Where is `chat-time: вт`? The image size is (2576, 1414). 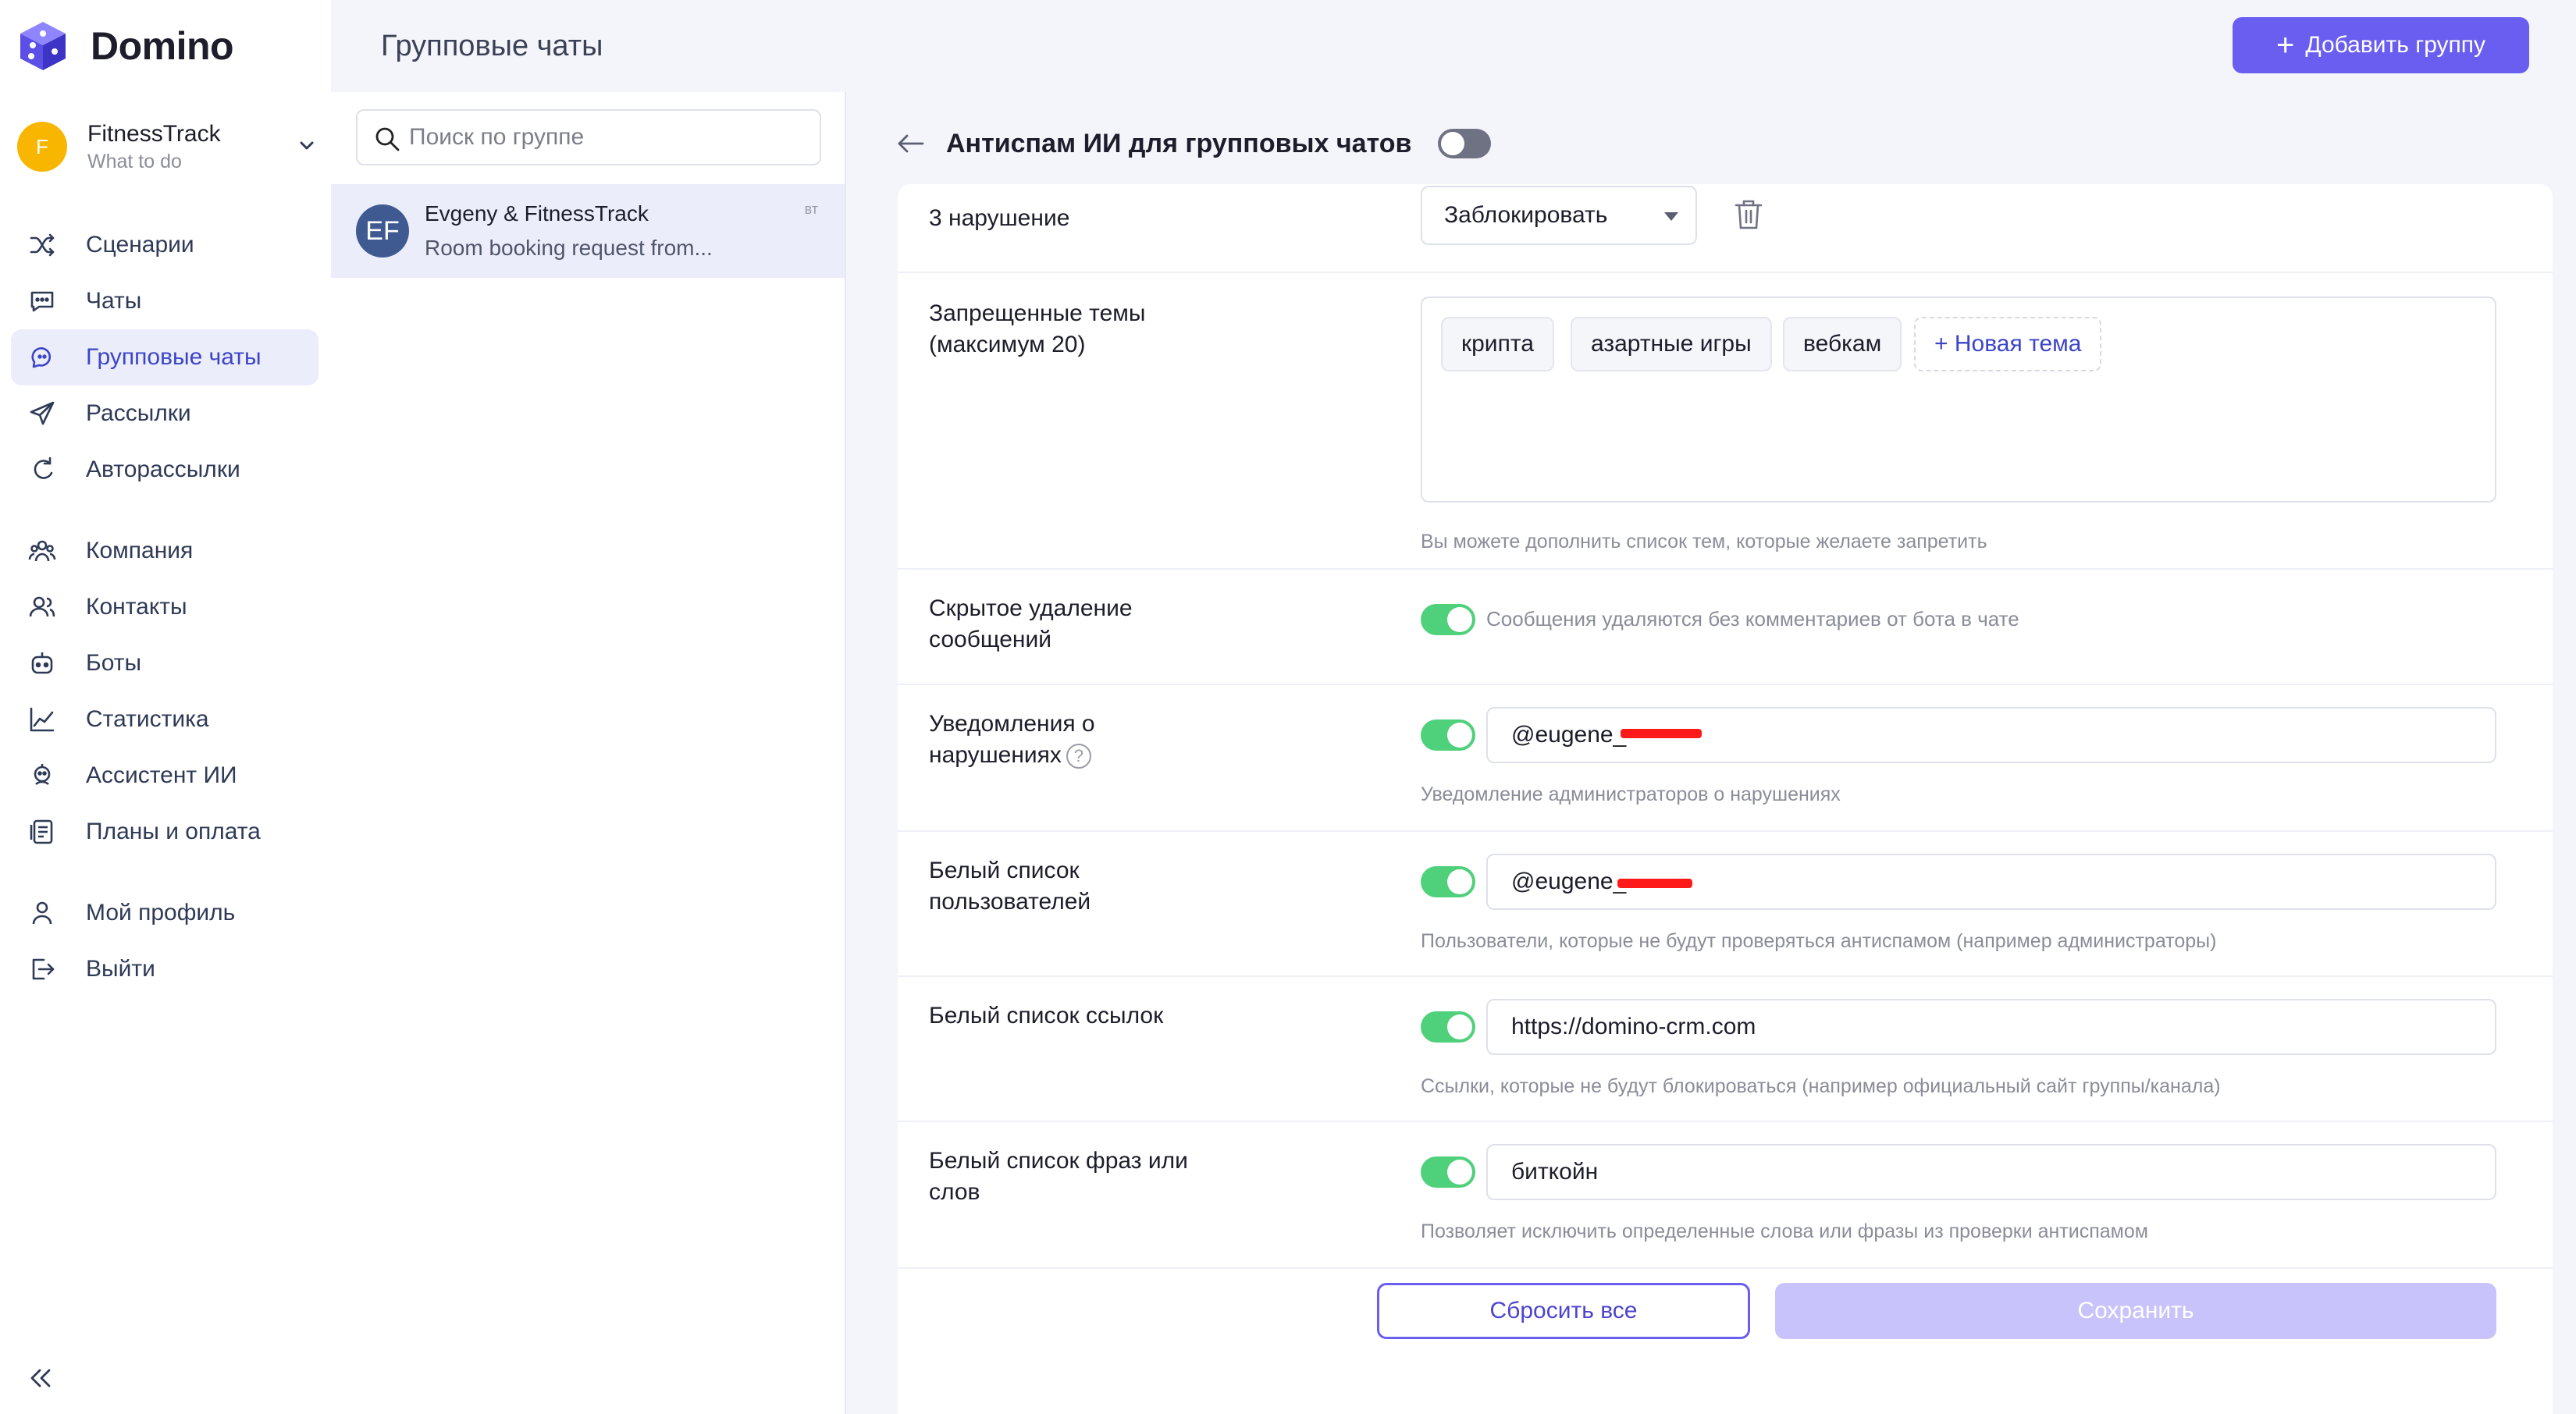 chat-time: вт is located at coordinates (811, 209).